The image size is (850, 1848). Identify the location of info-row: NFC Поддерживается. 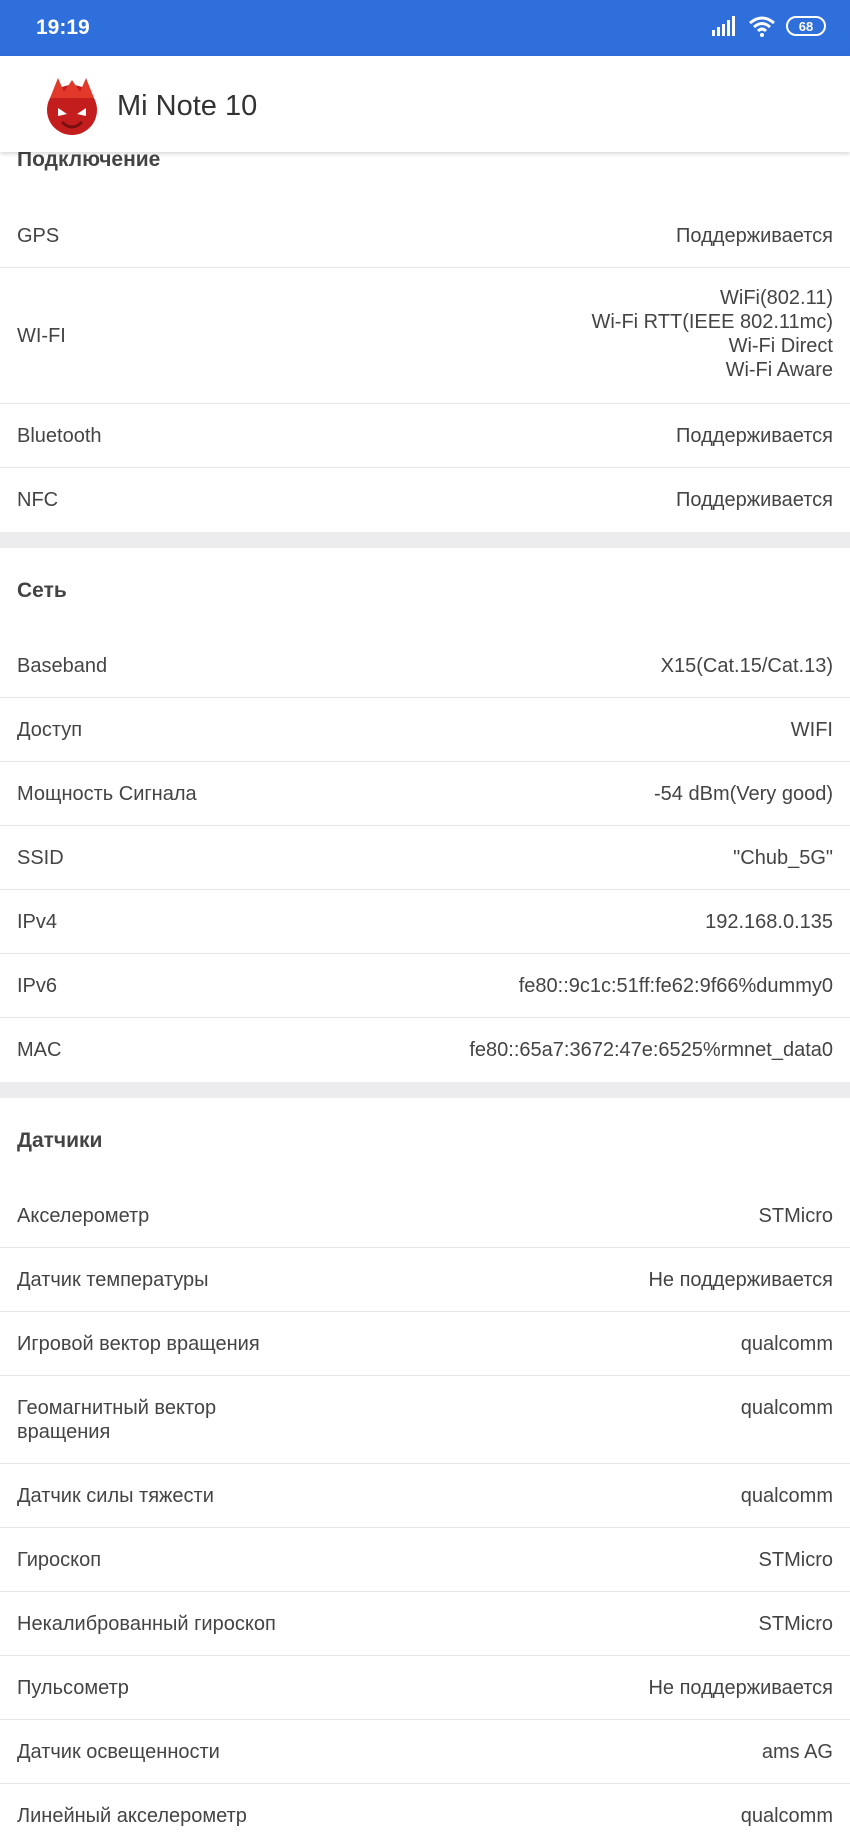
(425, 500).